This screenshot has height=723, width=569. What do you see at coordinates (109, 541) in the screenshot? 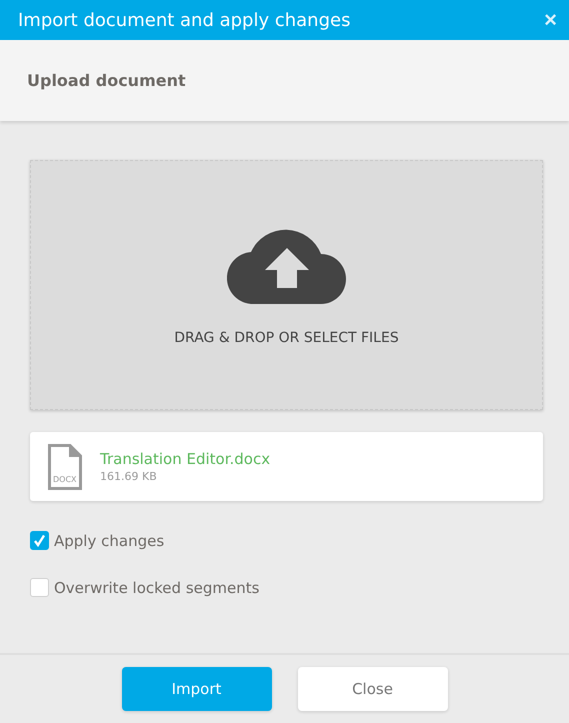
I see `checkbox-label: Apply changes` at bounding box center [109, 541].